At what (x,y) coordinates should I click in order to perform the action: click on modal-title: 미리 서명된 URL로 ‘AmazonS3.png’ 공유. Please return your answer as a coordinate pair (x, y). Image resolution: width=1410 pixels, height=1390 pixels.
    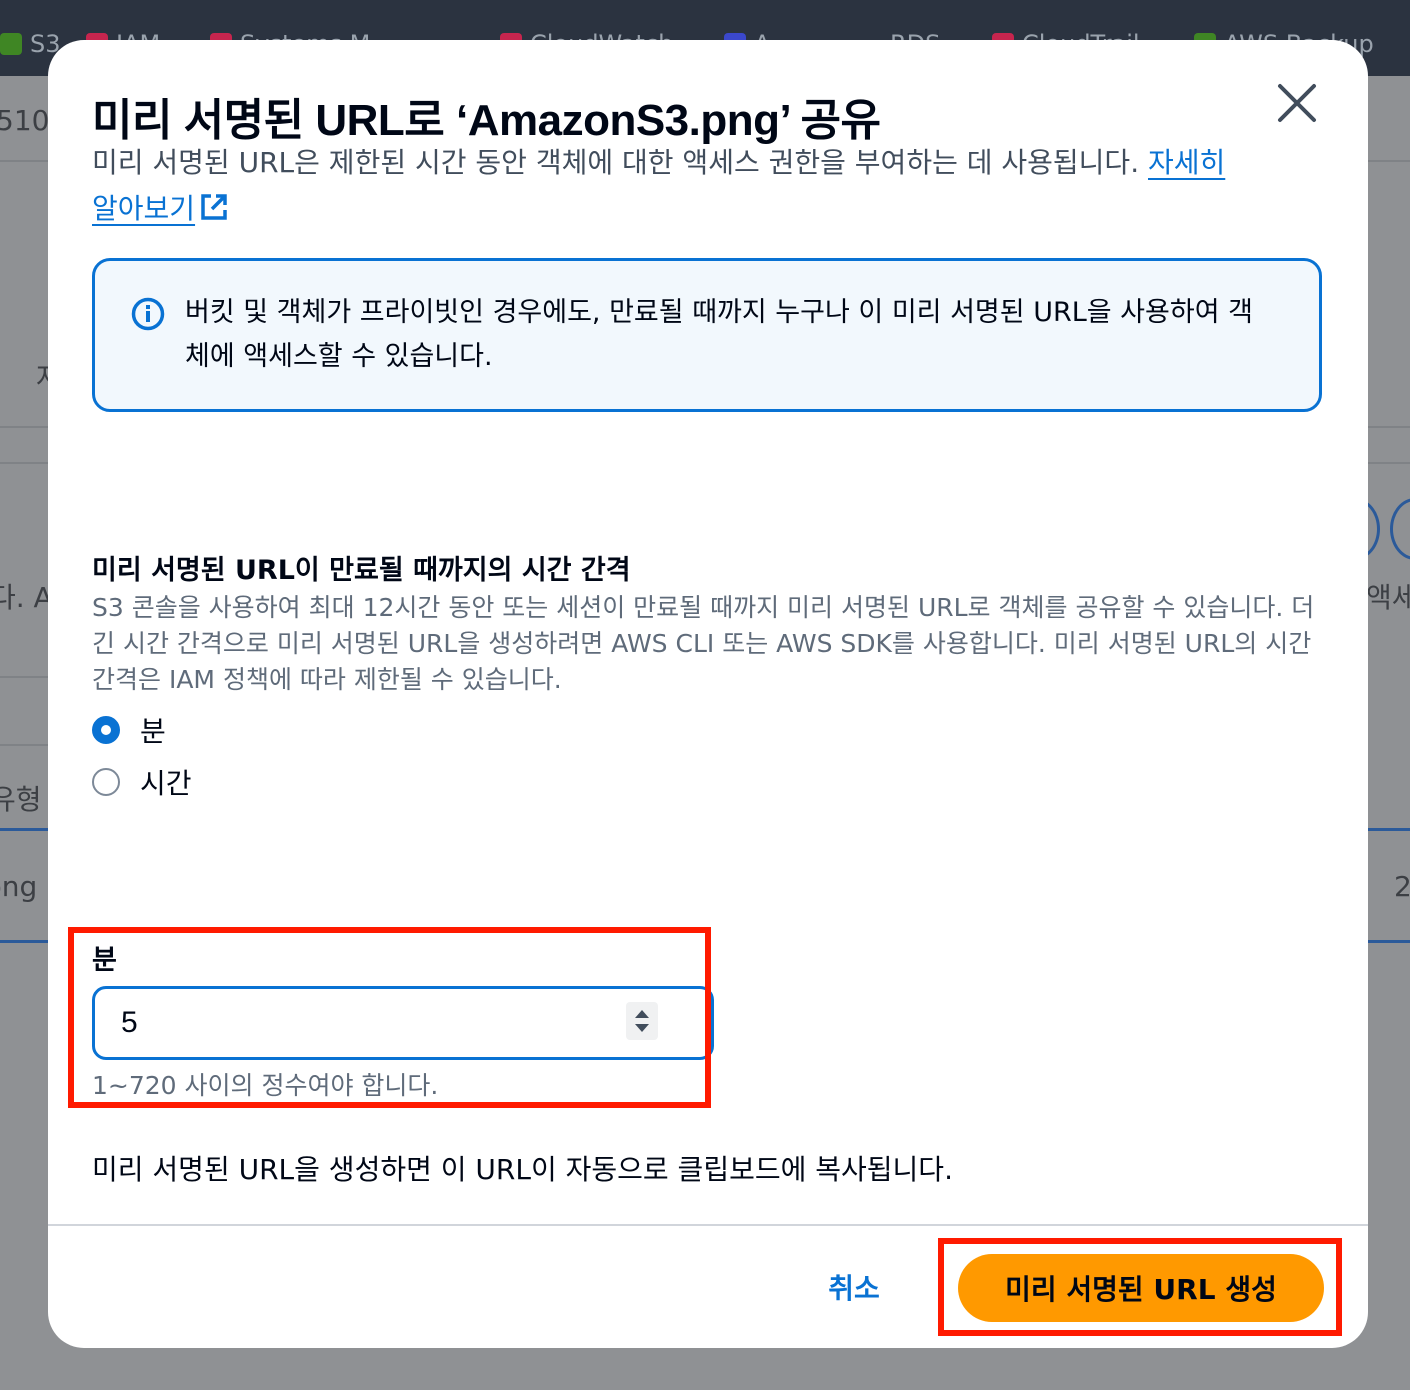
    Looking at the image, I should click on (486, 120).